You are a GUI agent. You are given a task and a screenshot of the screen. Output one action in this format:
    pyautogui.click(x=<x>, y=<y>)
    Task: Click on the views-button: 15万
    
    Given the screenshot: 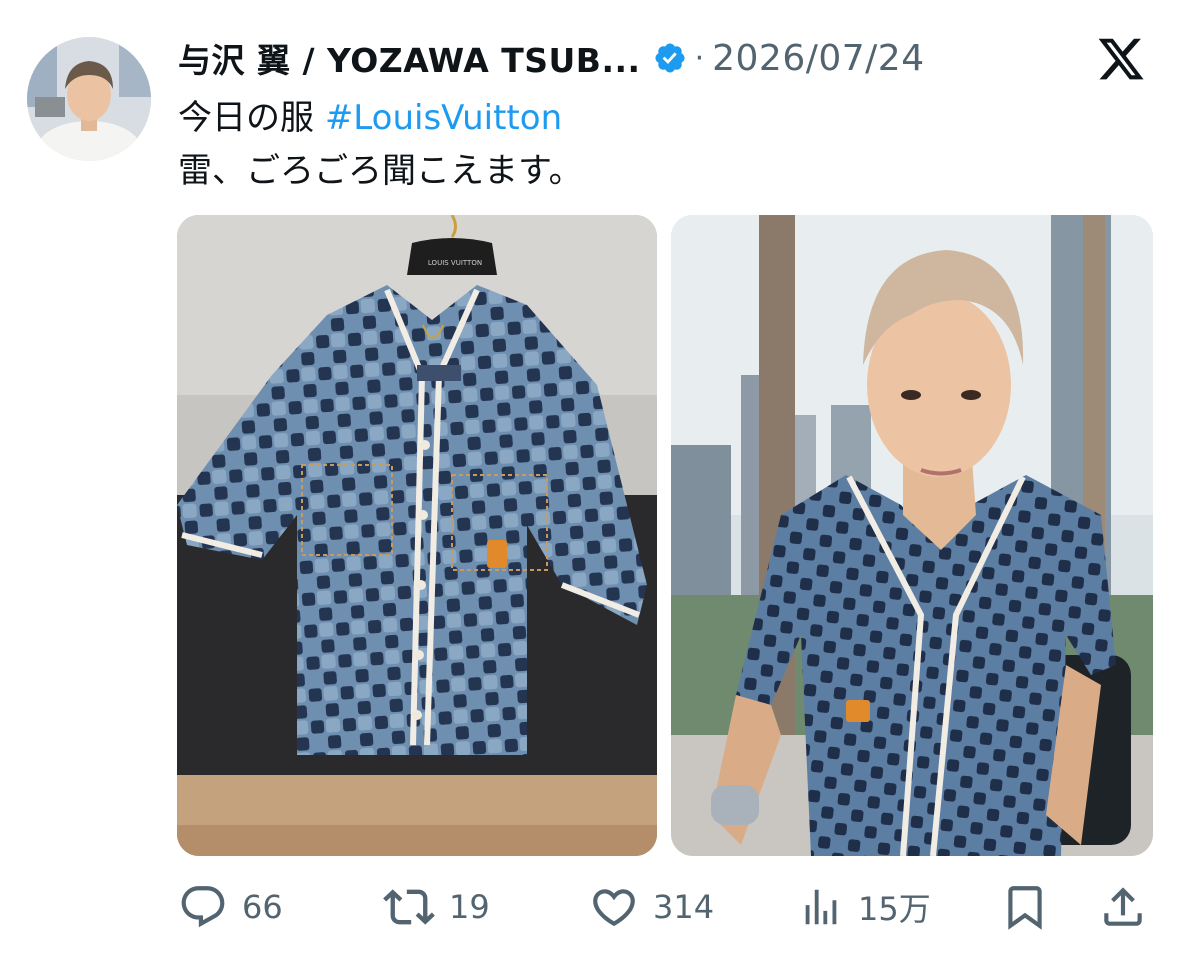 What is the action you would take?
    pyautogui.click(x=864, y=907)
    